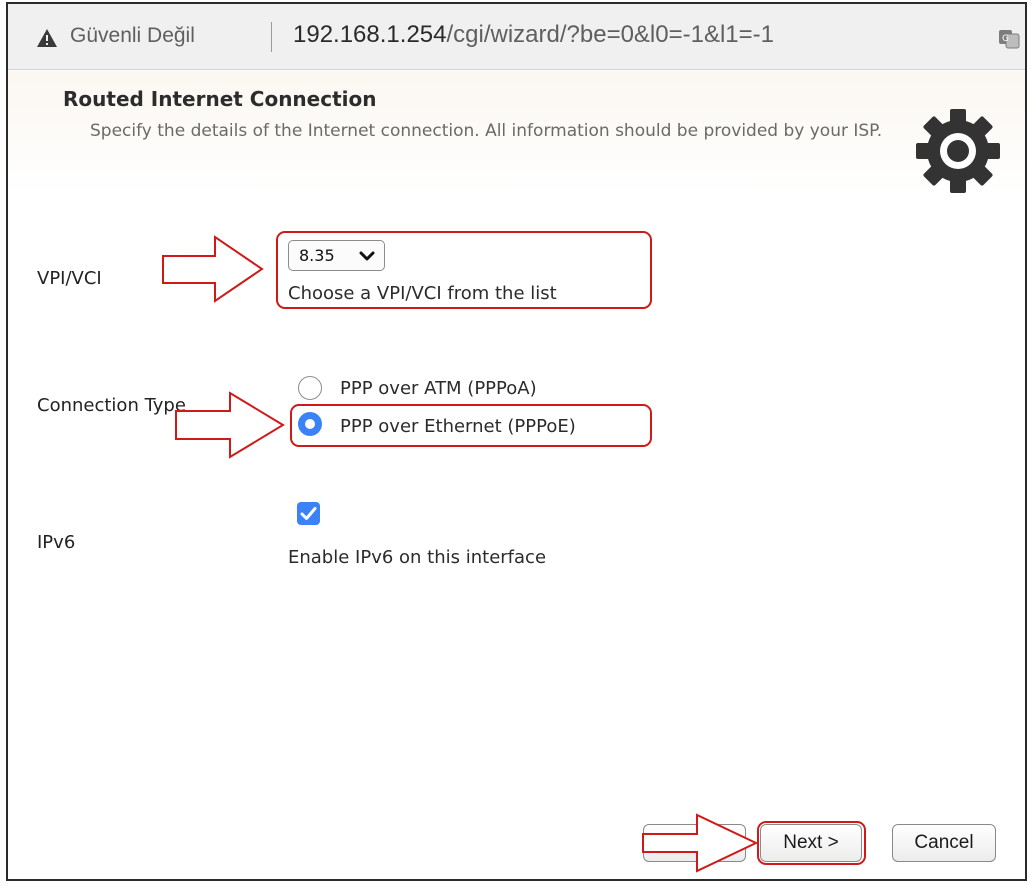 This screenshot has width=1031, height=886. What do you see at coordinates (56, 542) in the screenshot?
I see `ipv6-label: IPv6` at bounding box center [56, 542].